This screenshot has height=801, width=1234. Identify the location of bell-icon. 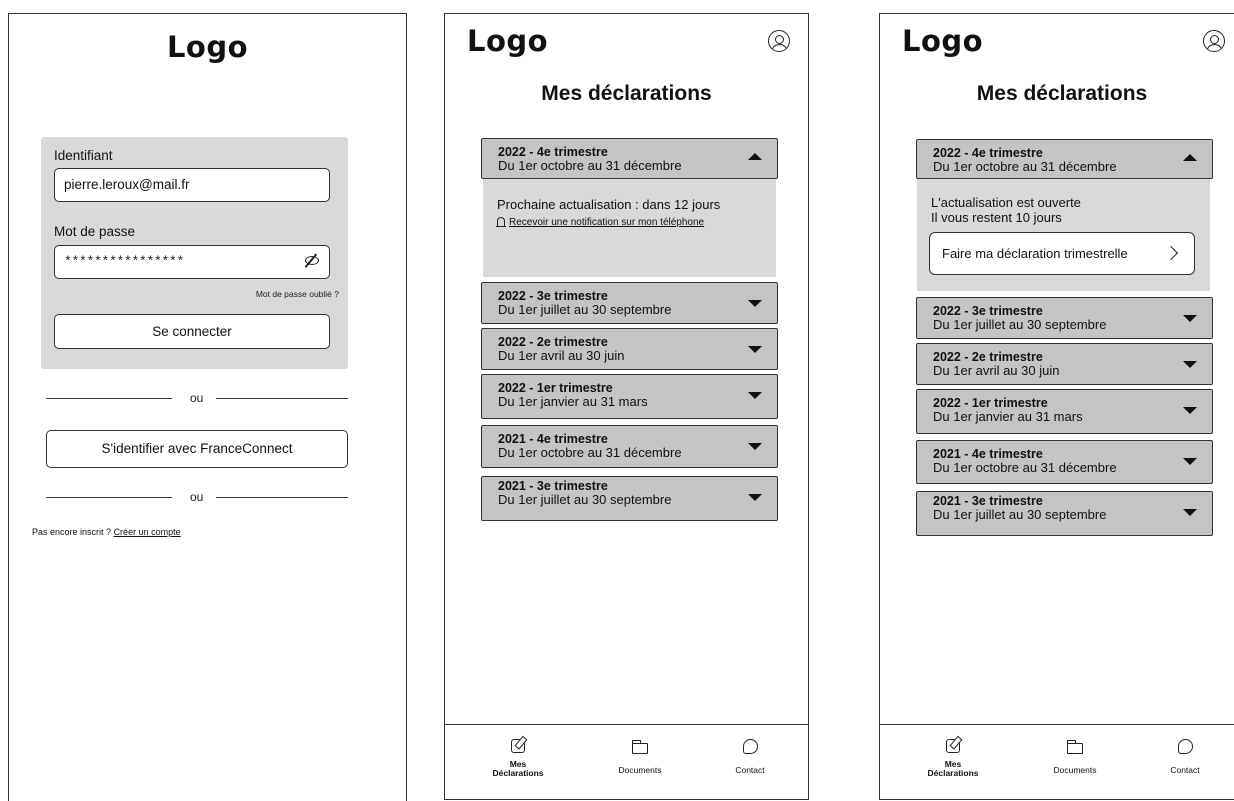
(501, 222).